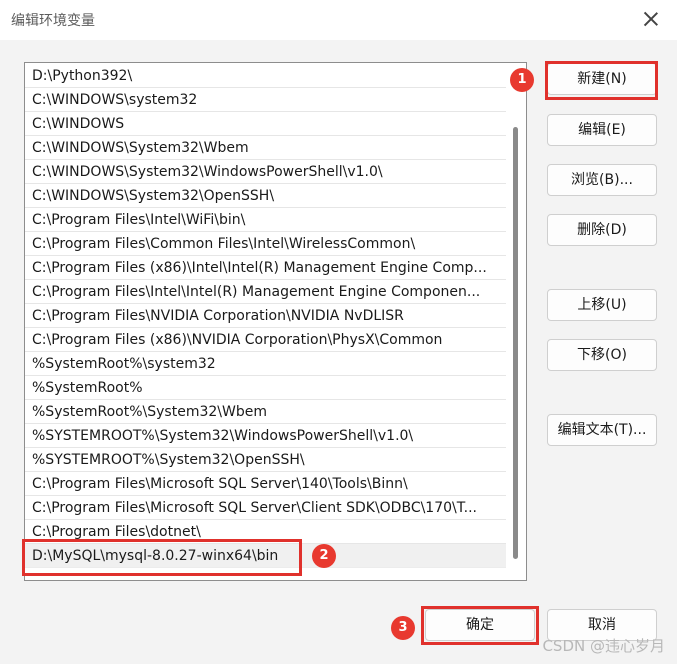 The width and height of the screenshot is (677, 664). Describe the element at coordinates (266, 148) in the screenshot. I see `path-item: C:\WINDOWS\System32\Wbem` at that location.